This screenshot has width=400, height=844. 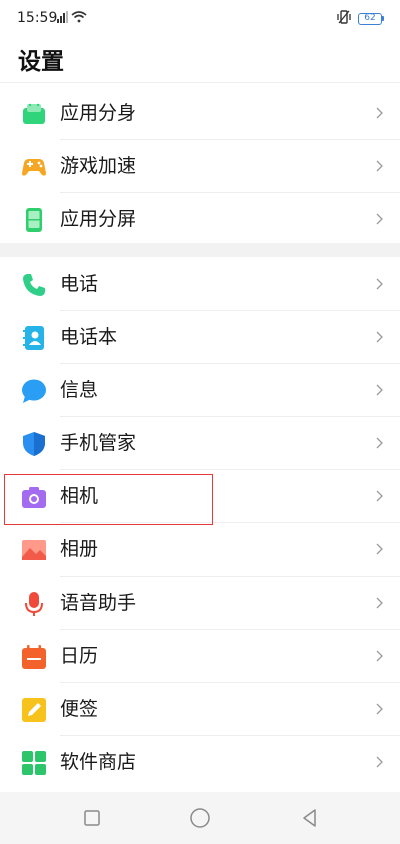 I want to click on settings-item-notes: 便签, so click(x=200, y=709).